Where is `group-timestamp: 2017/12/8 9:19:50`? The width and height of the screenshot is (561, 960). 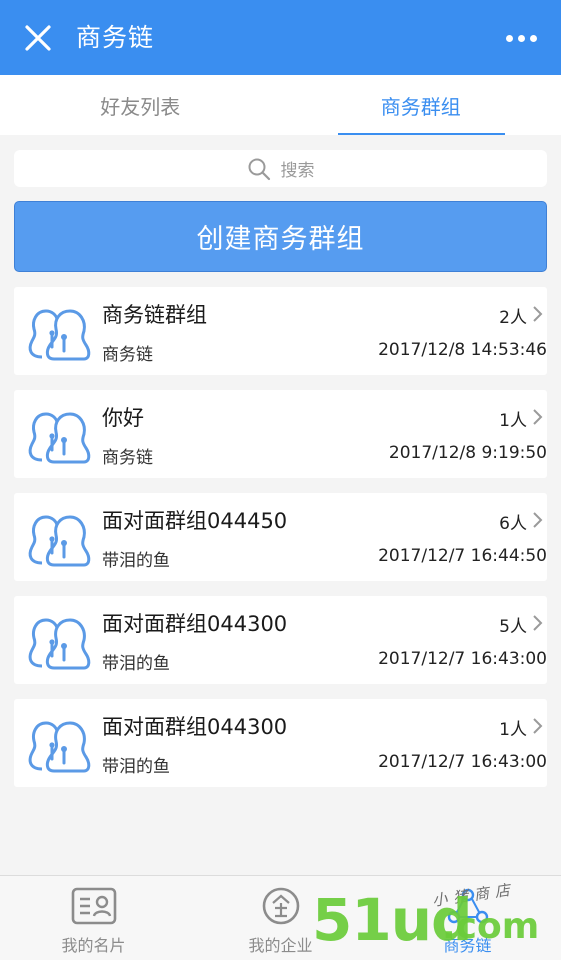
group-timestamp: 2017/12/8 9:19:50 is located at coordinates (467, 453).